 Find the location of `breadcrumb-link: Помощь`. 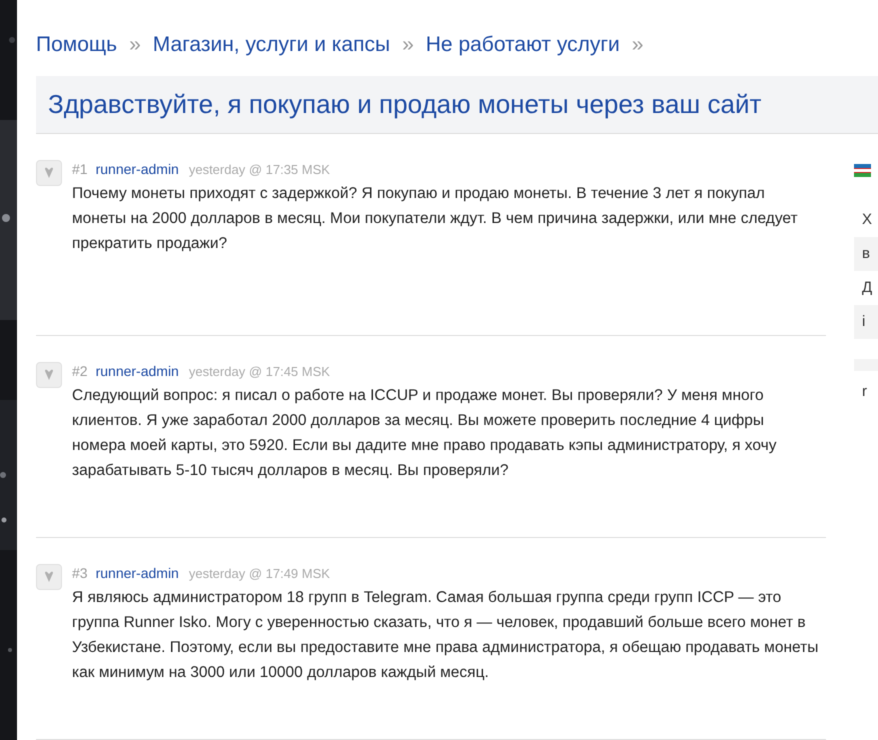

breadcrumb-link: Помощь is located at coordinates (77, 45).